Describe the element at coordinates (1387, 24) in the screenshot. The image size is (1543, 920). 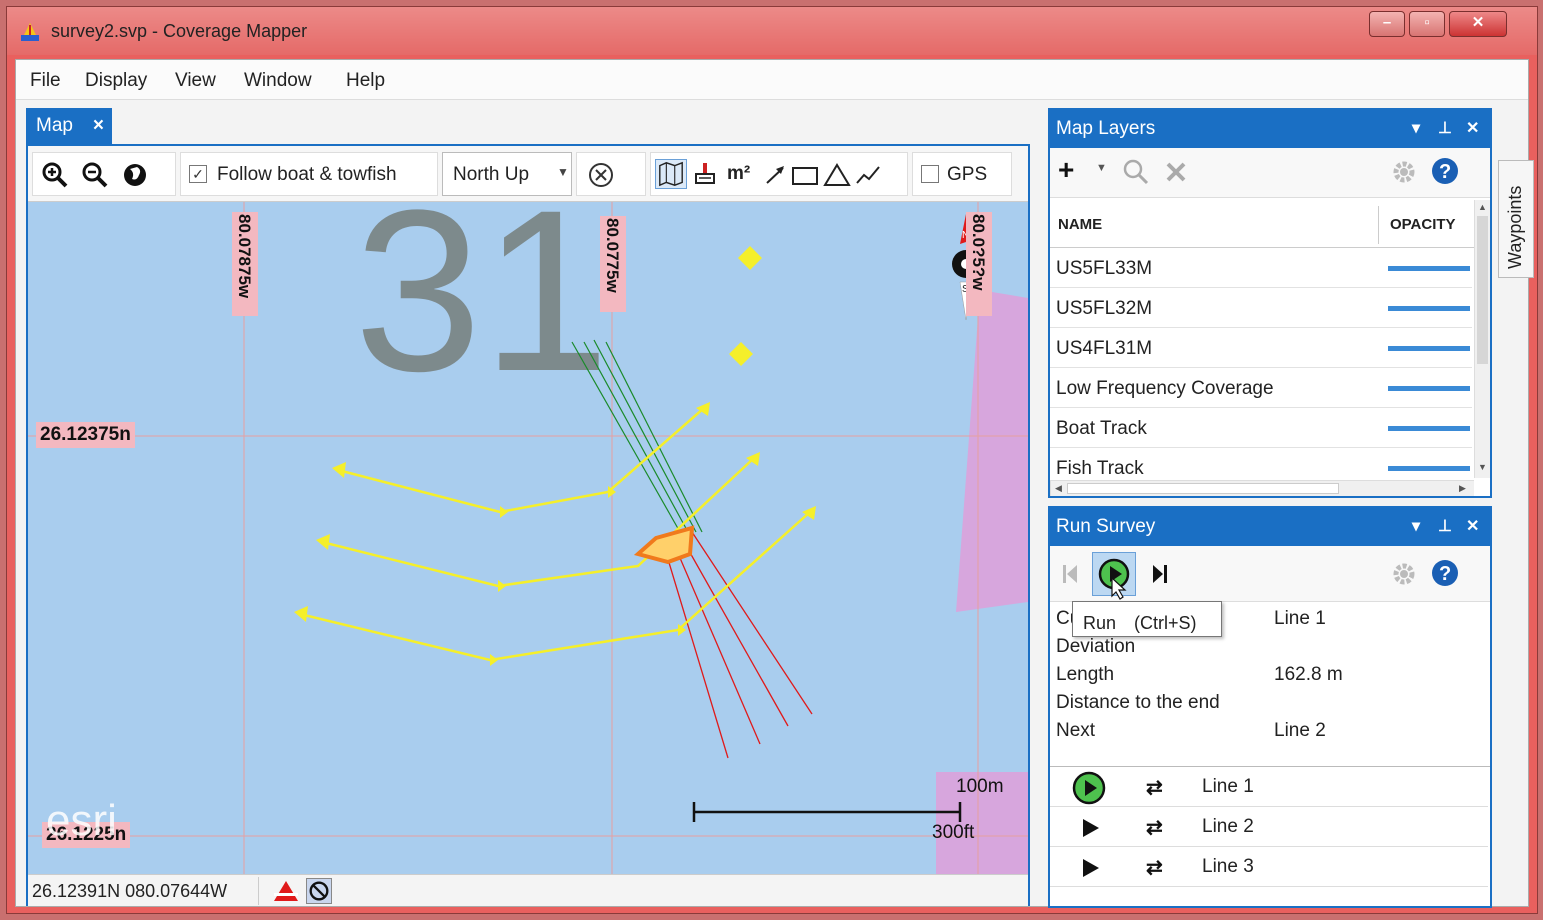
I see `minimize-button: –` at that location.